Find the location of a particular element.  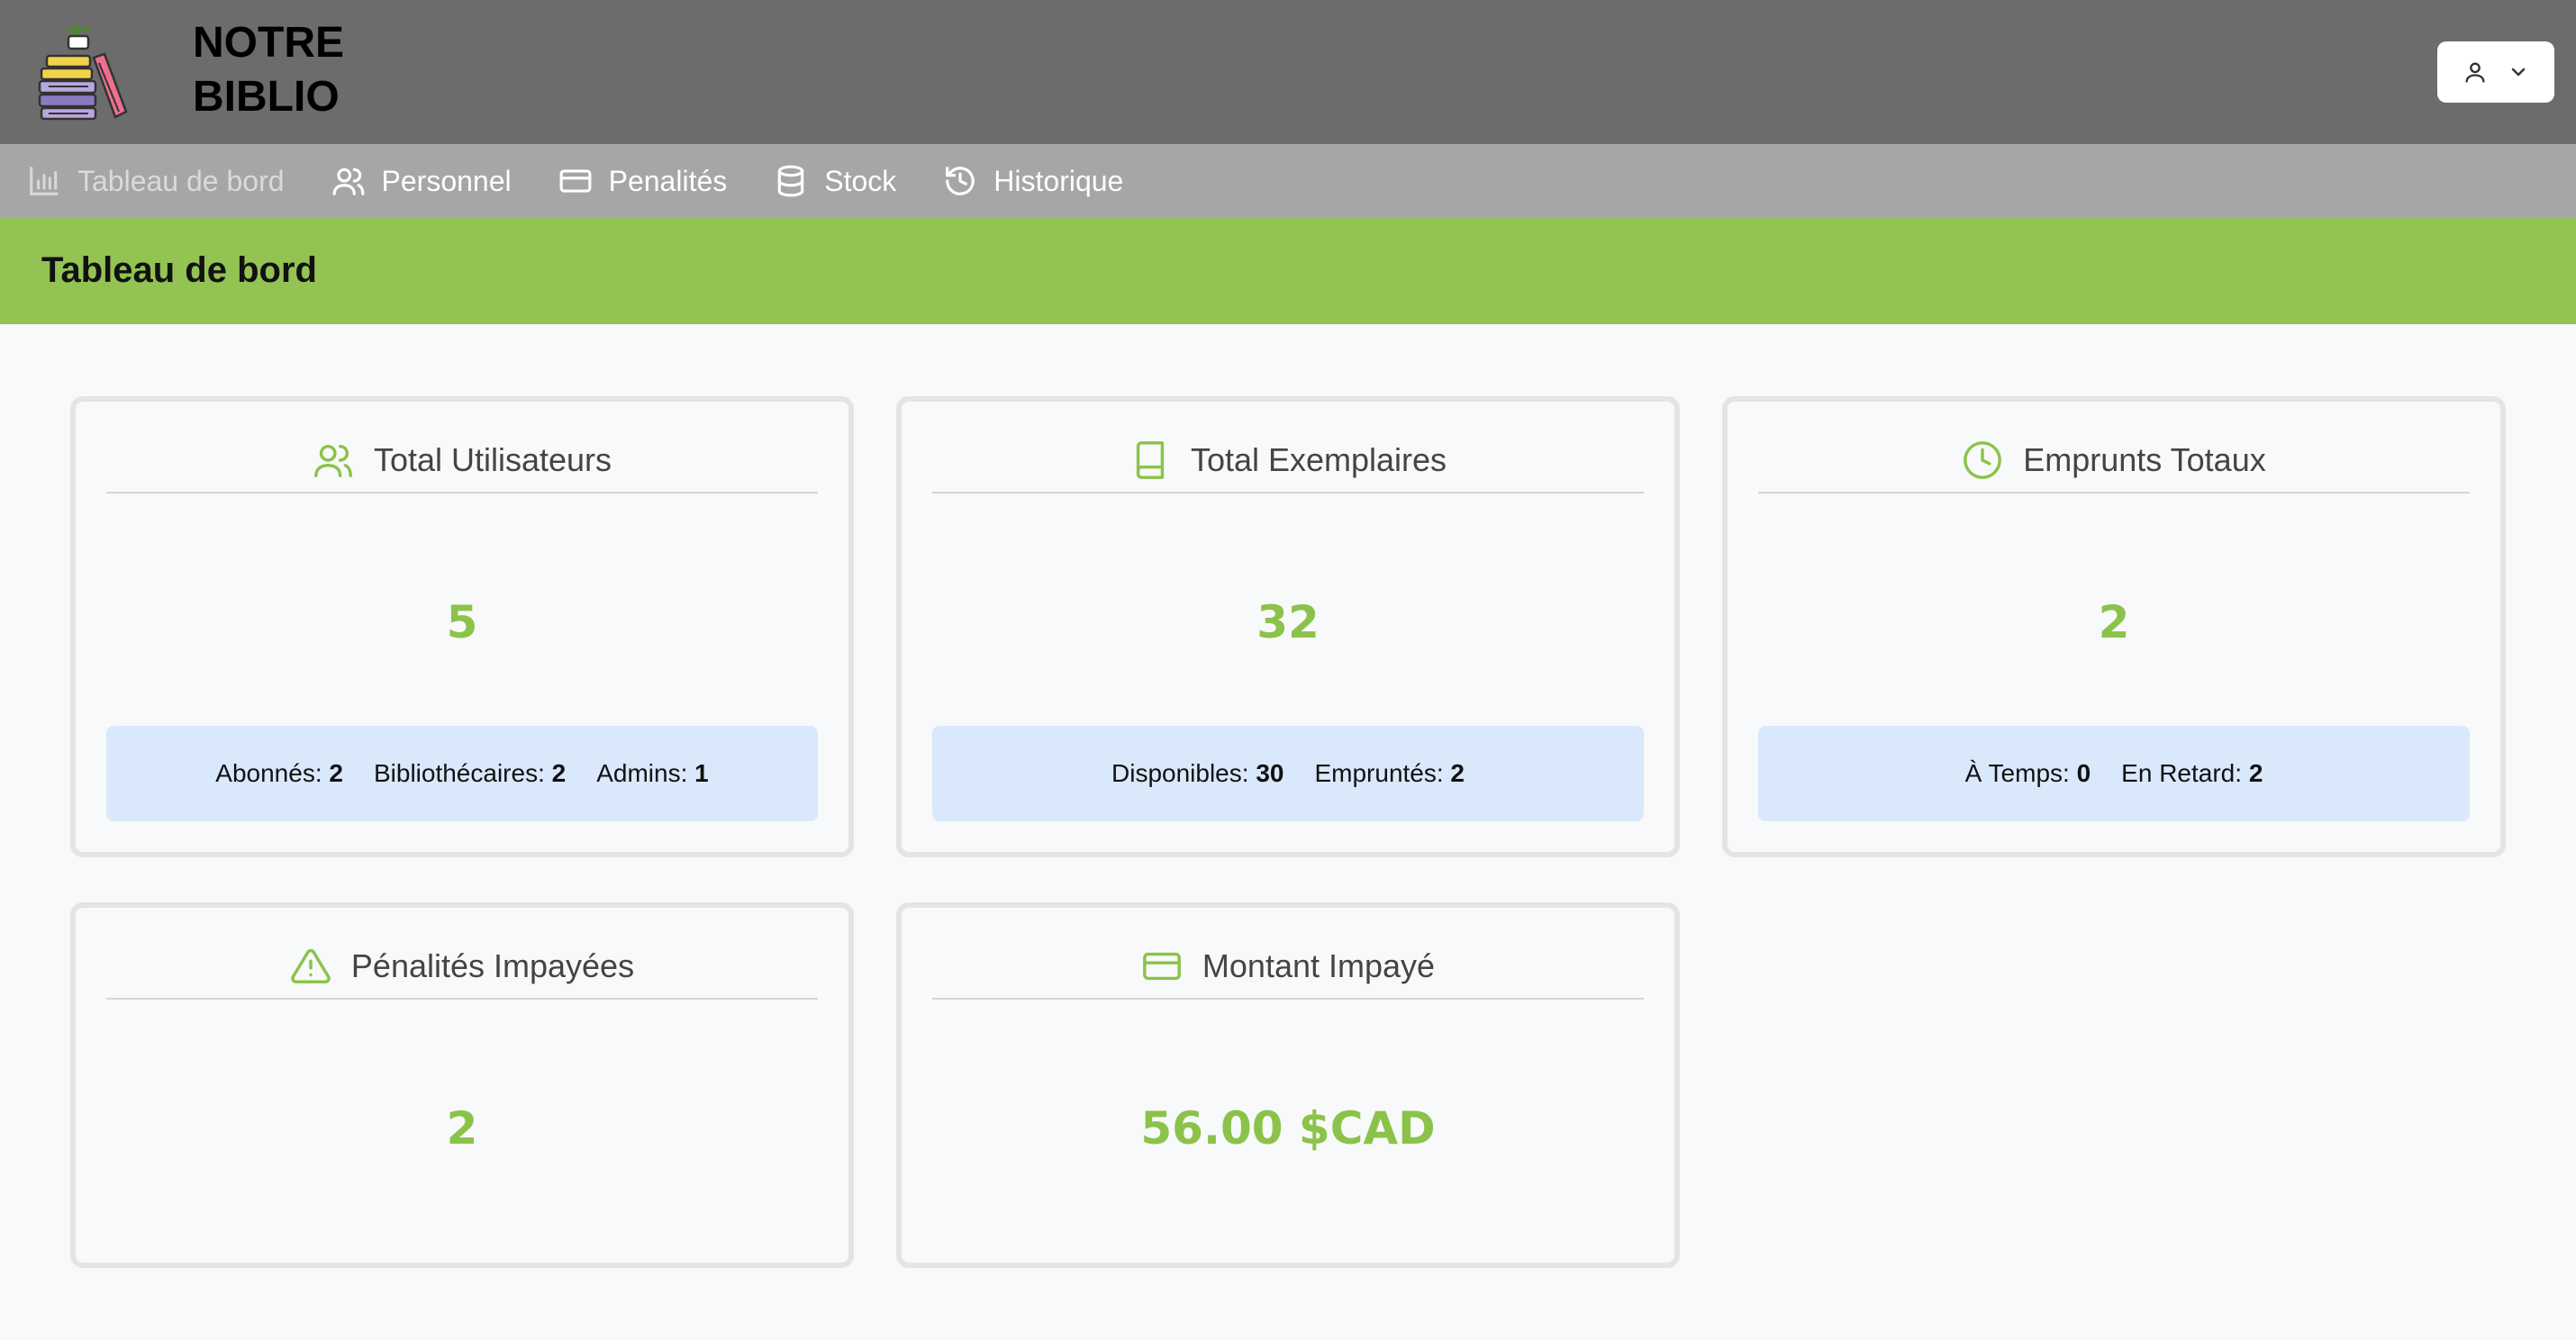

card-header: Total Exemplaires is located at coordinates (1288, 461).